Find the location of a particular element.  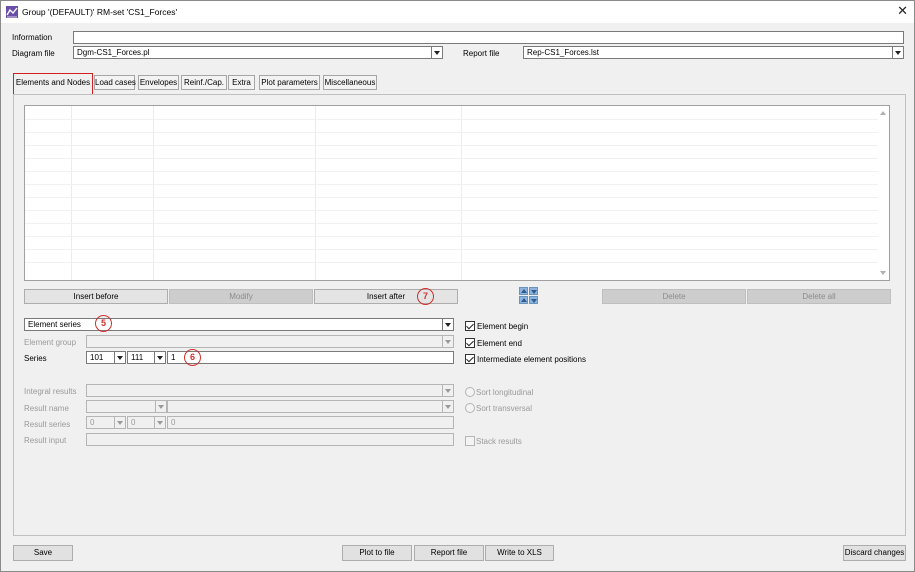

app-icon is located at coordinates (12, 12).